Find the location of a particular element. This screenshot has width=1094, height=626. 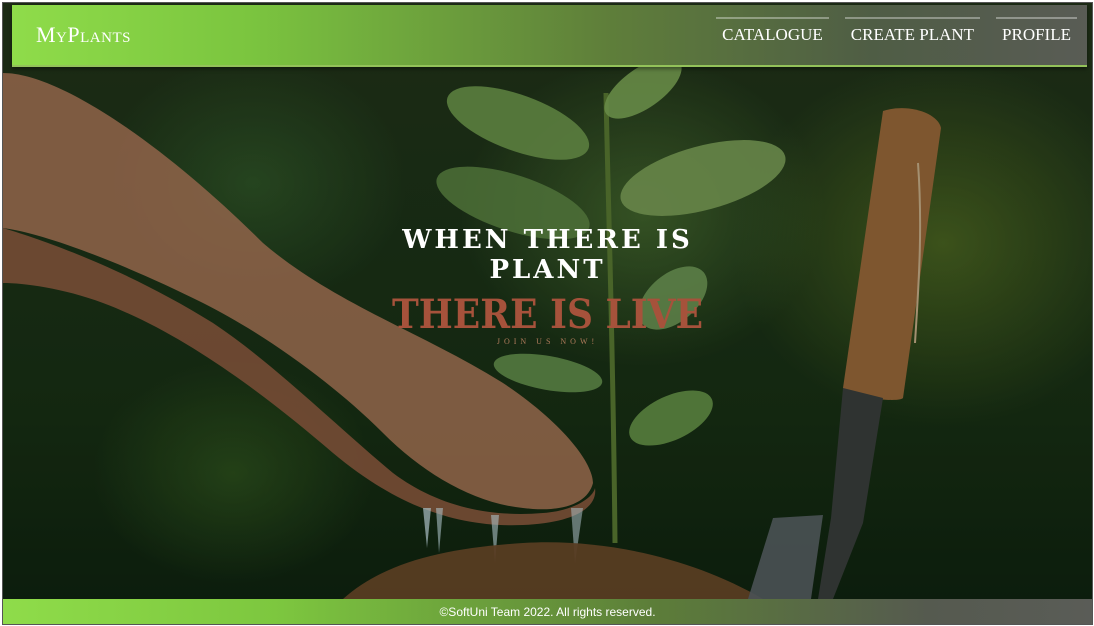

hero-headline-line2: PLANT is located at coordinates (547, 270).